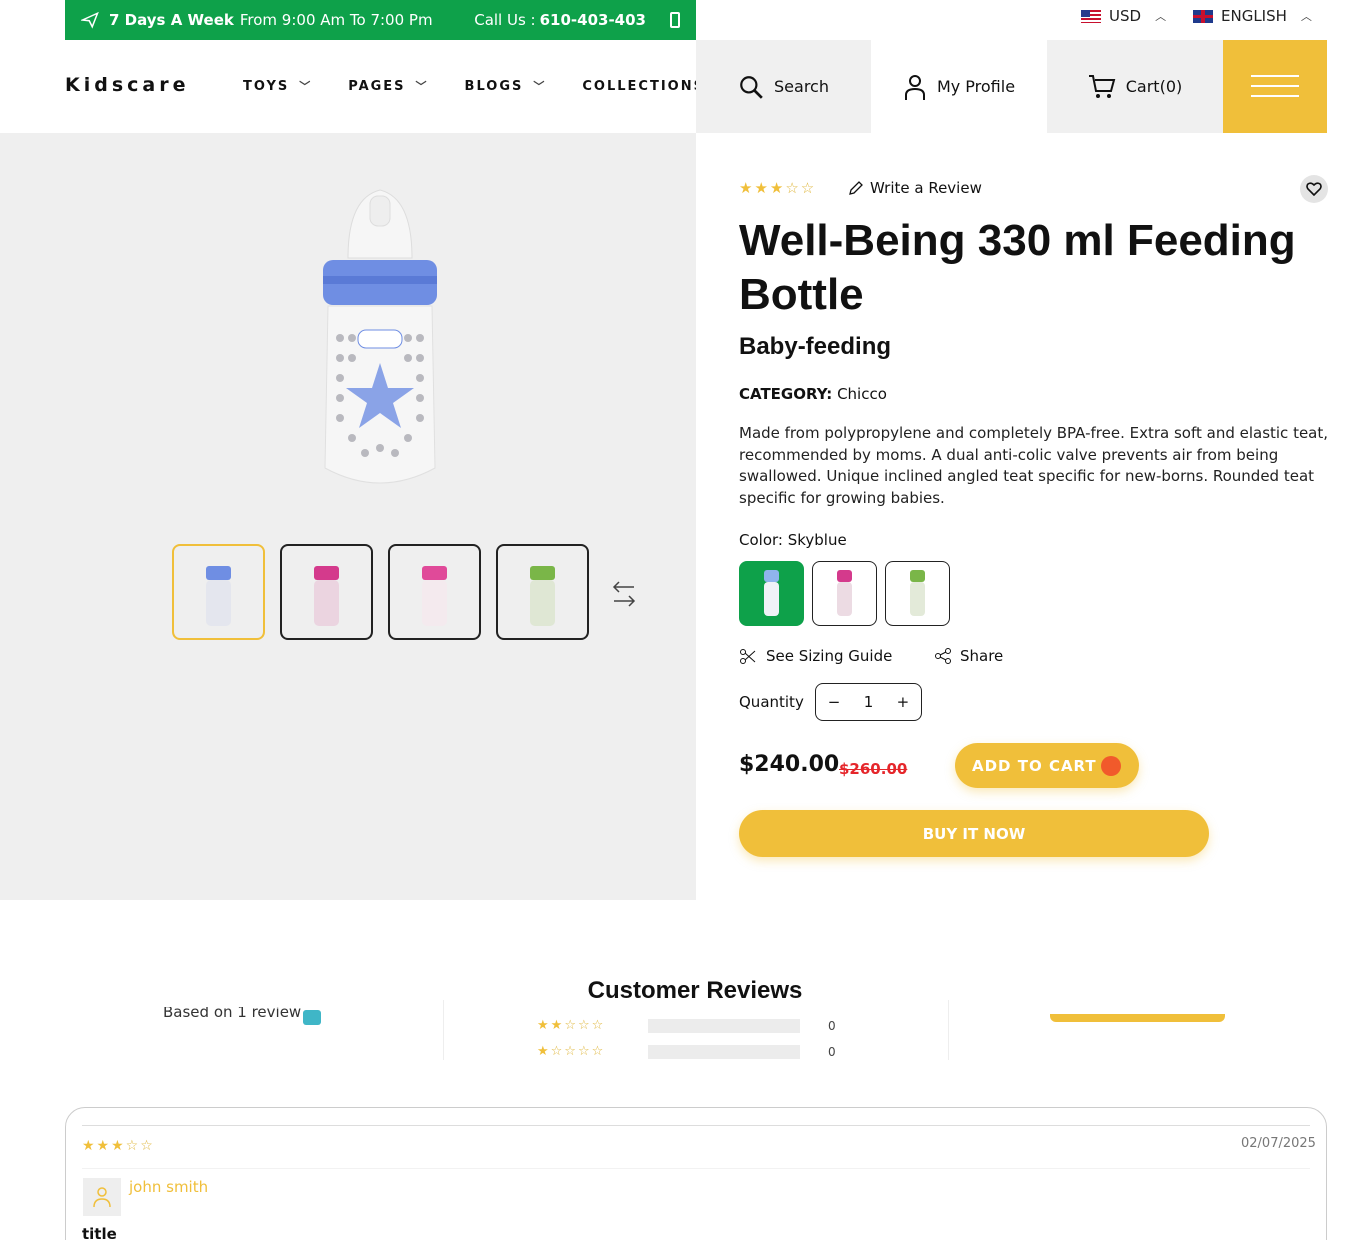 This screenshot has width=1370, height=1240. Describe the element at coordinates (506, 86) in the screenshot. I see `nav-item-blogs: BLOGS ﹀` at that location.